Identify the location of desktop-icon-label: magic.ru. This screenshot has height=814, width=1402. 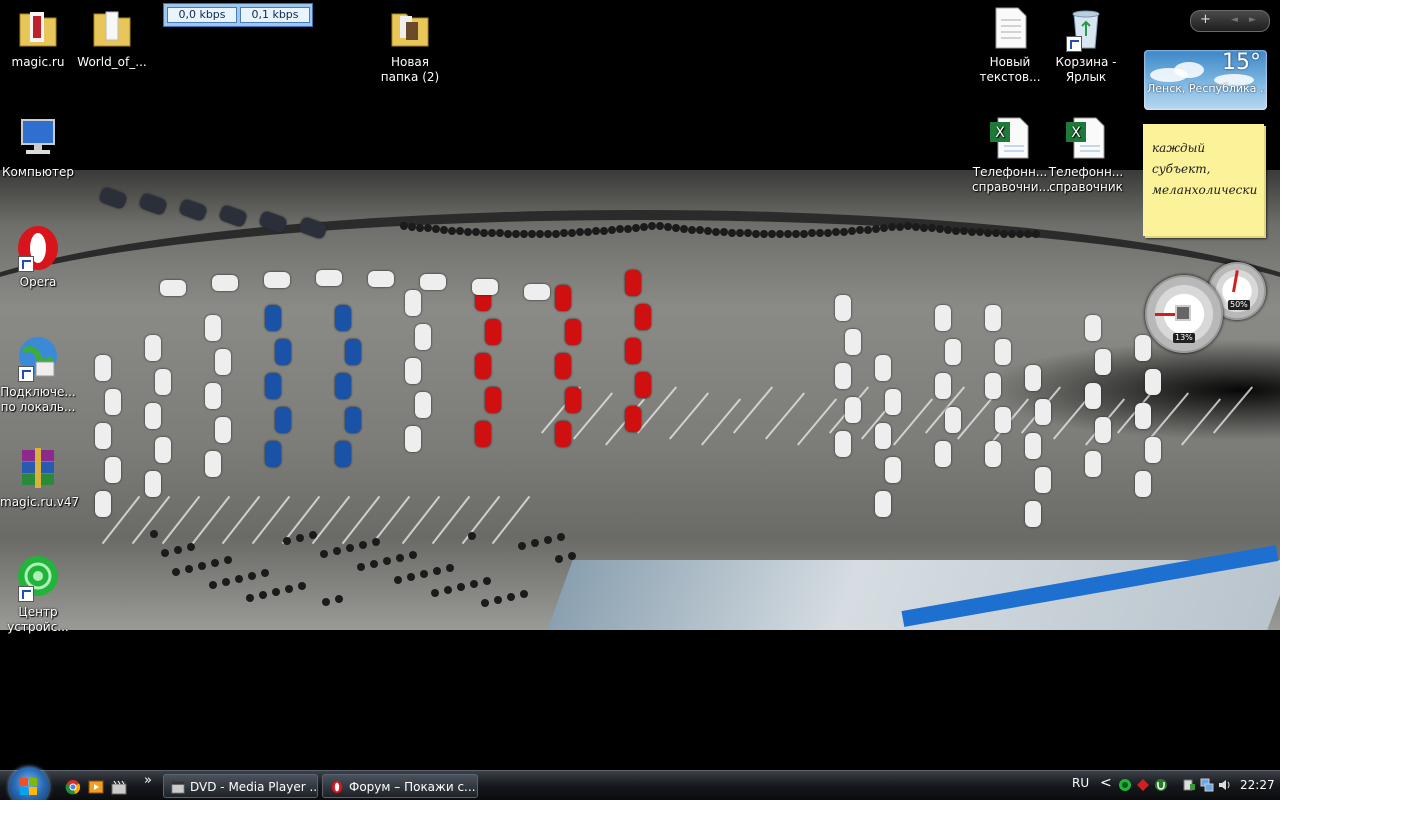
(38, 62).